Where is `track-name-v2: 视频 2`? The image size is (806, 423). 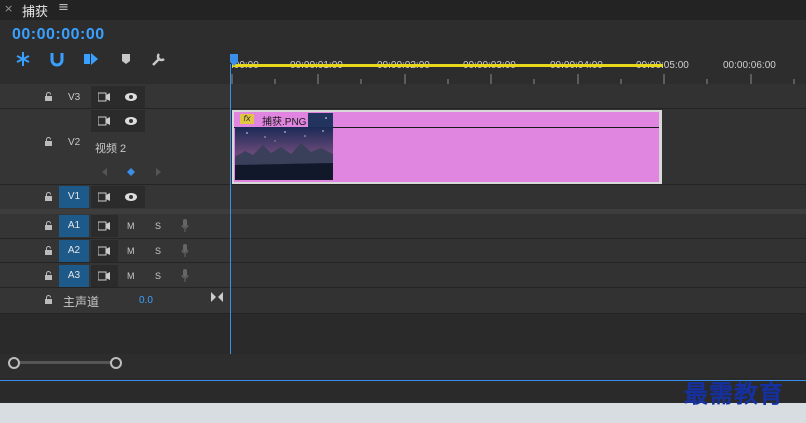
track-name-v2: 视频 2 is located at coordinates (110, 148).